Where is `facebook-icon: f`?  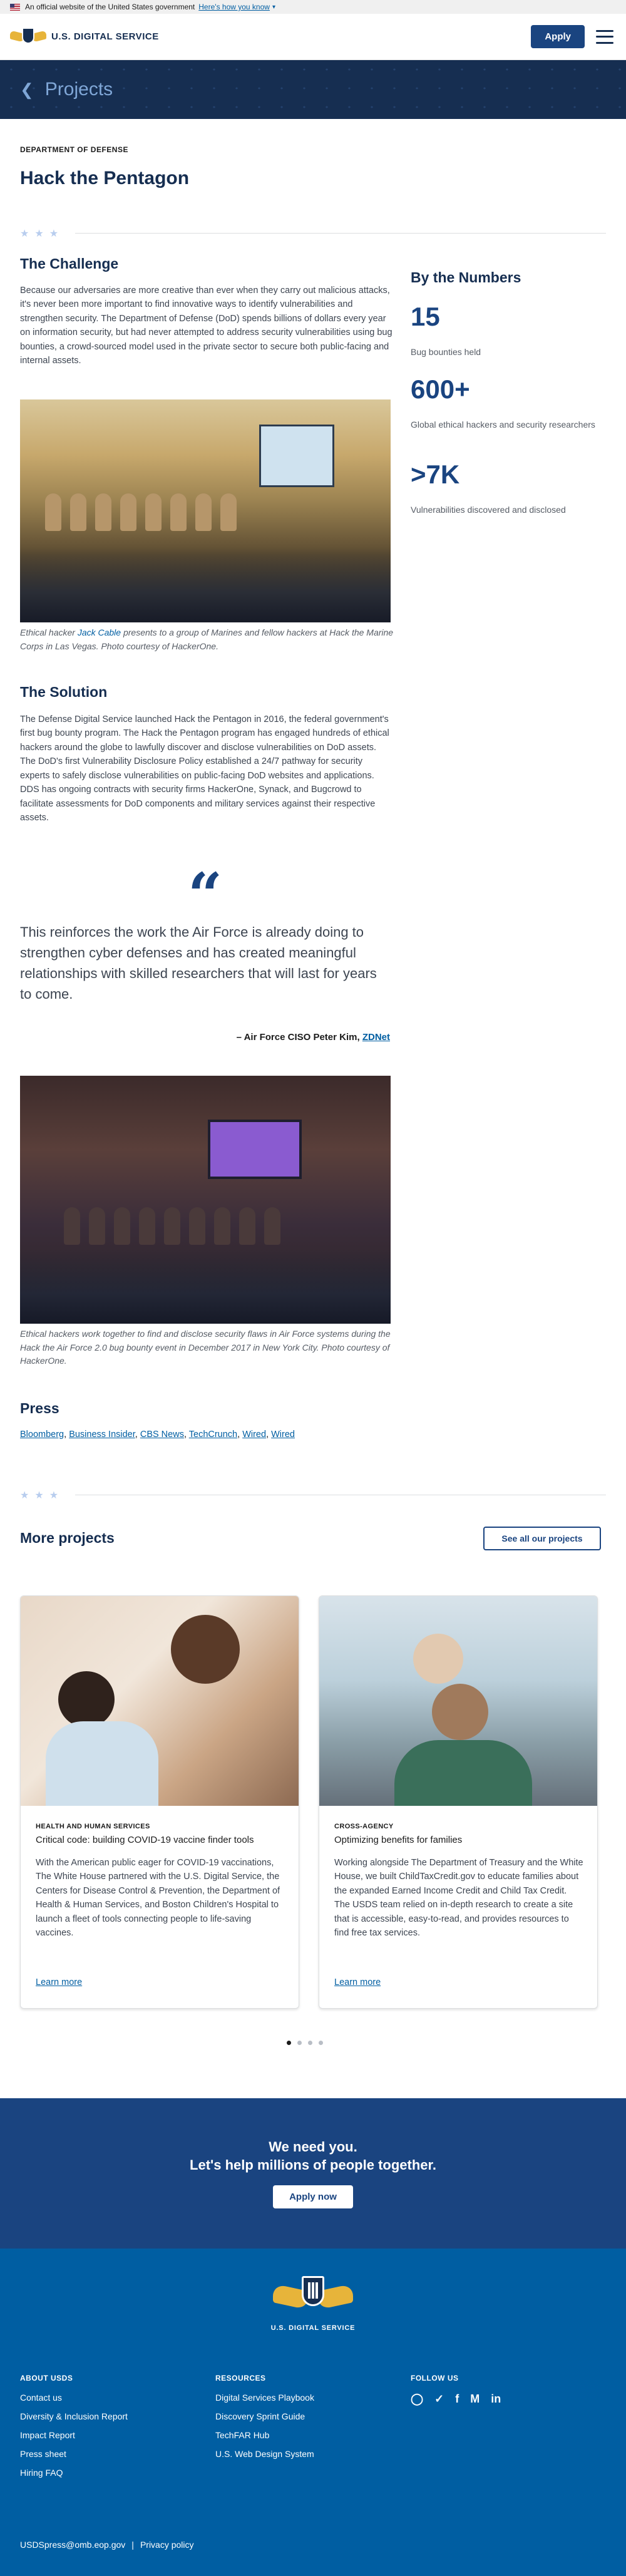
facebook-icon: f is located at coordinates (457, 2399).